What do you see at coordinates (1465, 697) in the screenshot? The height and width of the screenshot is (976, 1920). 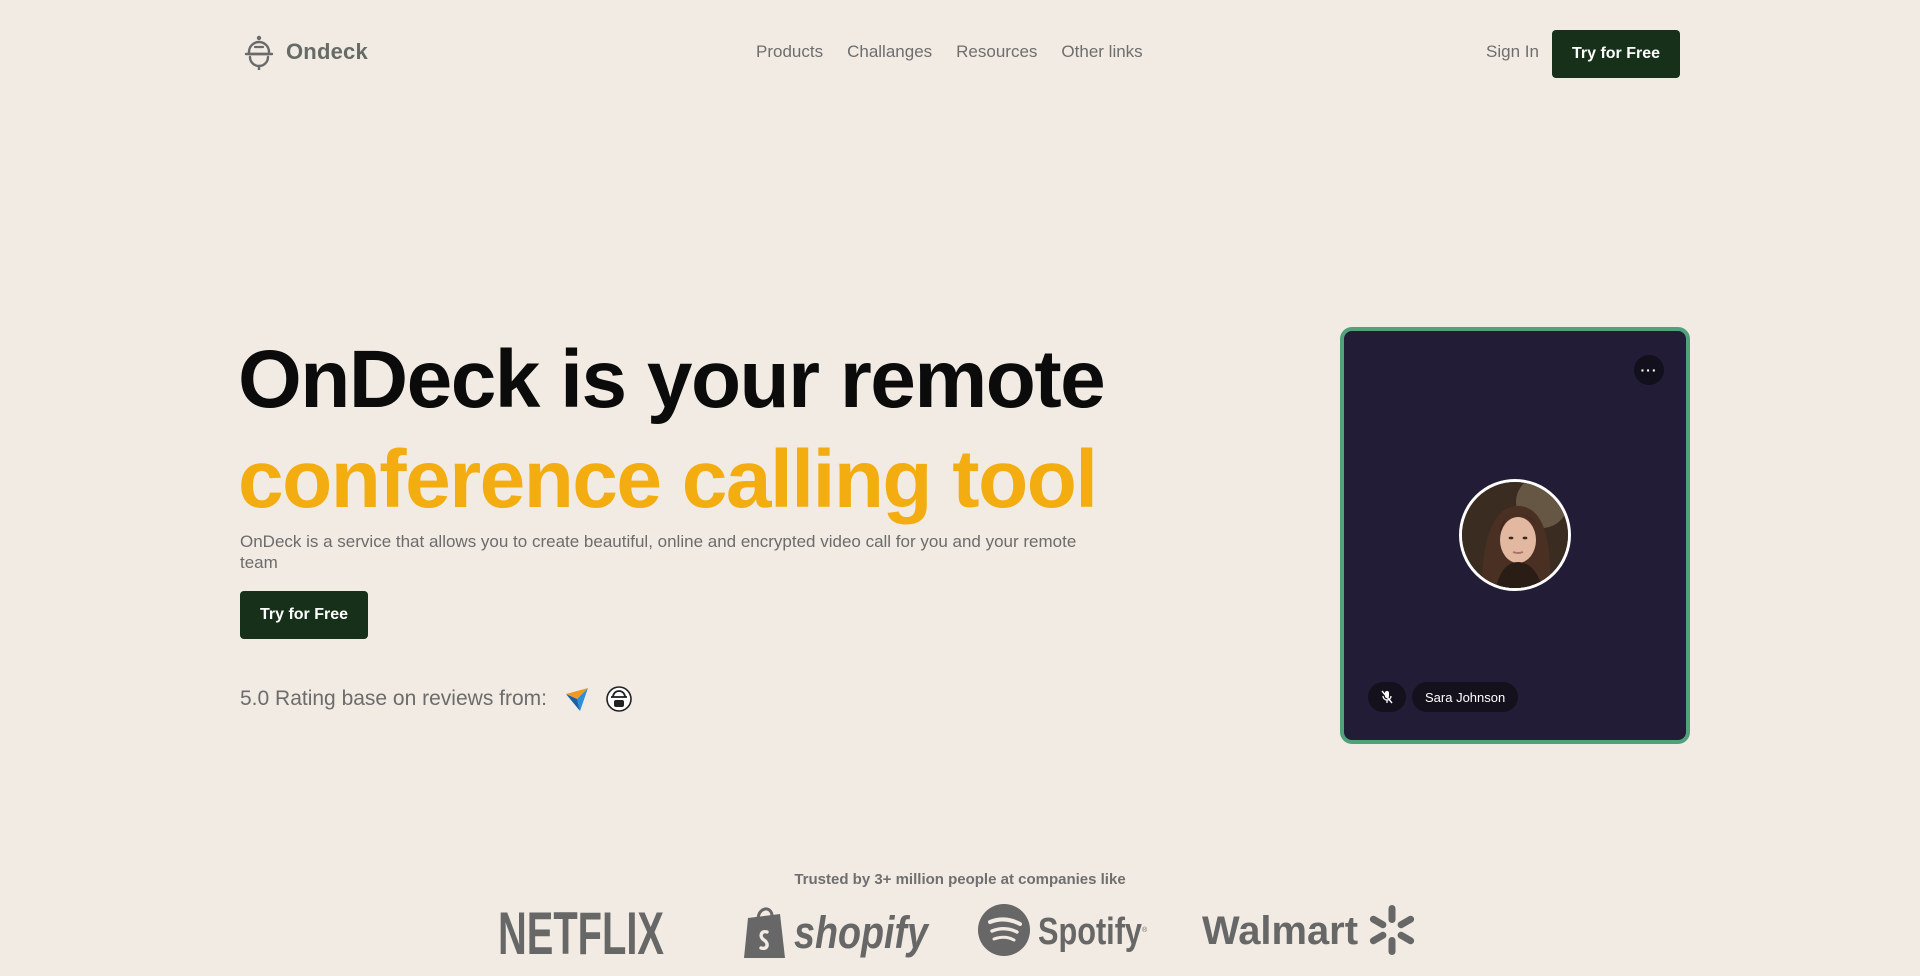 I see `participant-name-badge: Sara Johnson` at bounding box center [1465, 697].